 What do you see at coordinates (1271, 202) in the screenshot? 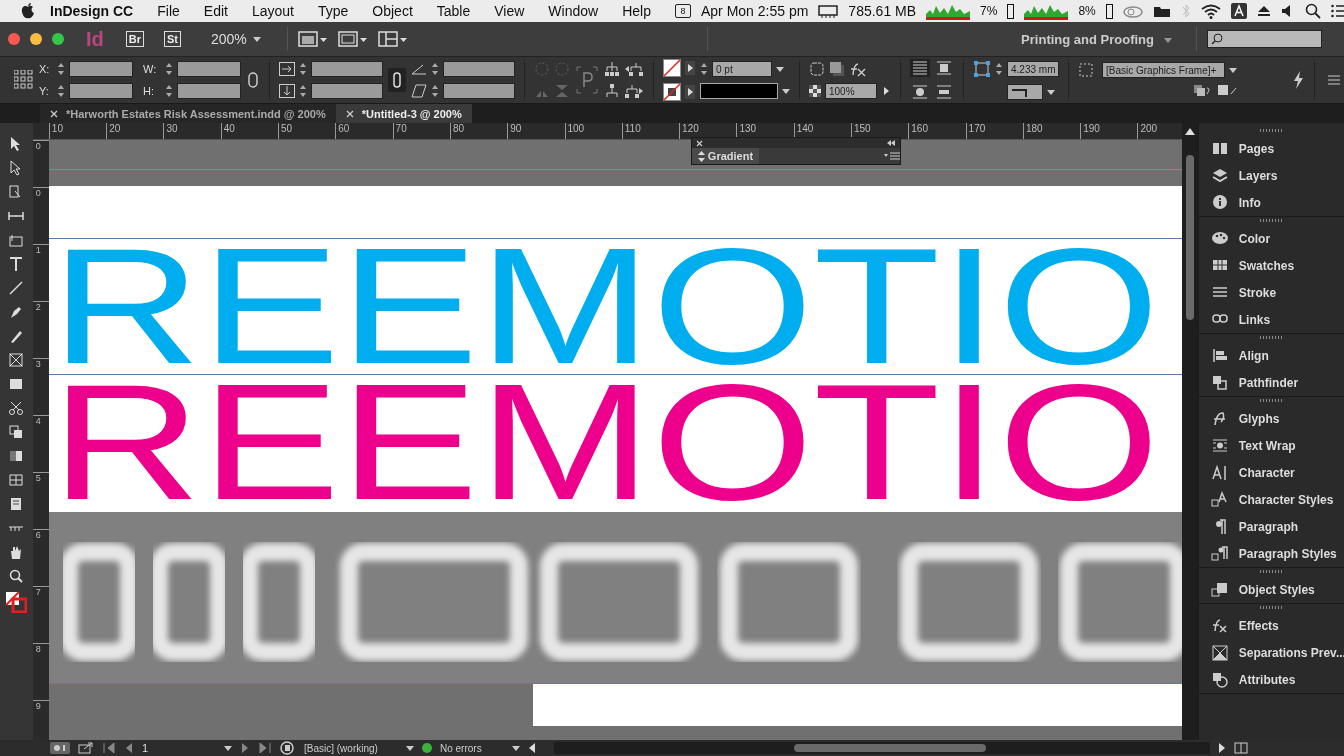
I see `panel-item: Info` at bounding box center [1271, 202].